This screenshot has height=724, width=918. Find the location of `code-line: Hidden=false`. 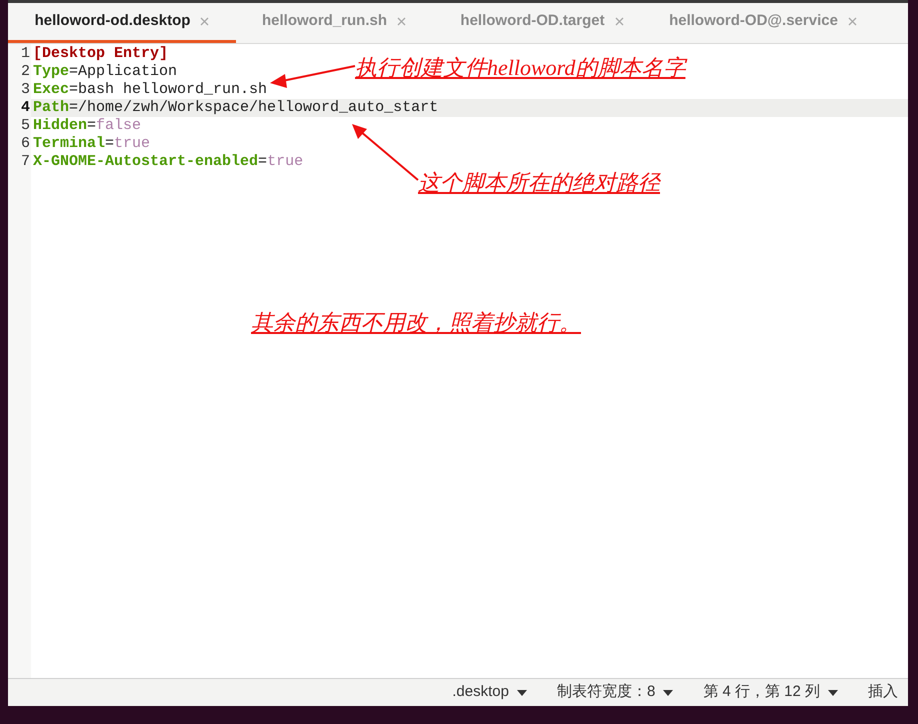

code-line: Hidden=false is located at coordinates (87, 126).